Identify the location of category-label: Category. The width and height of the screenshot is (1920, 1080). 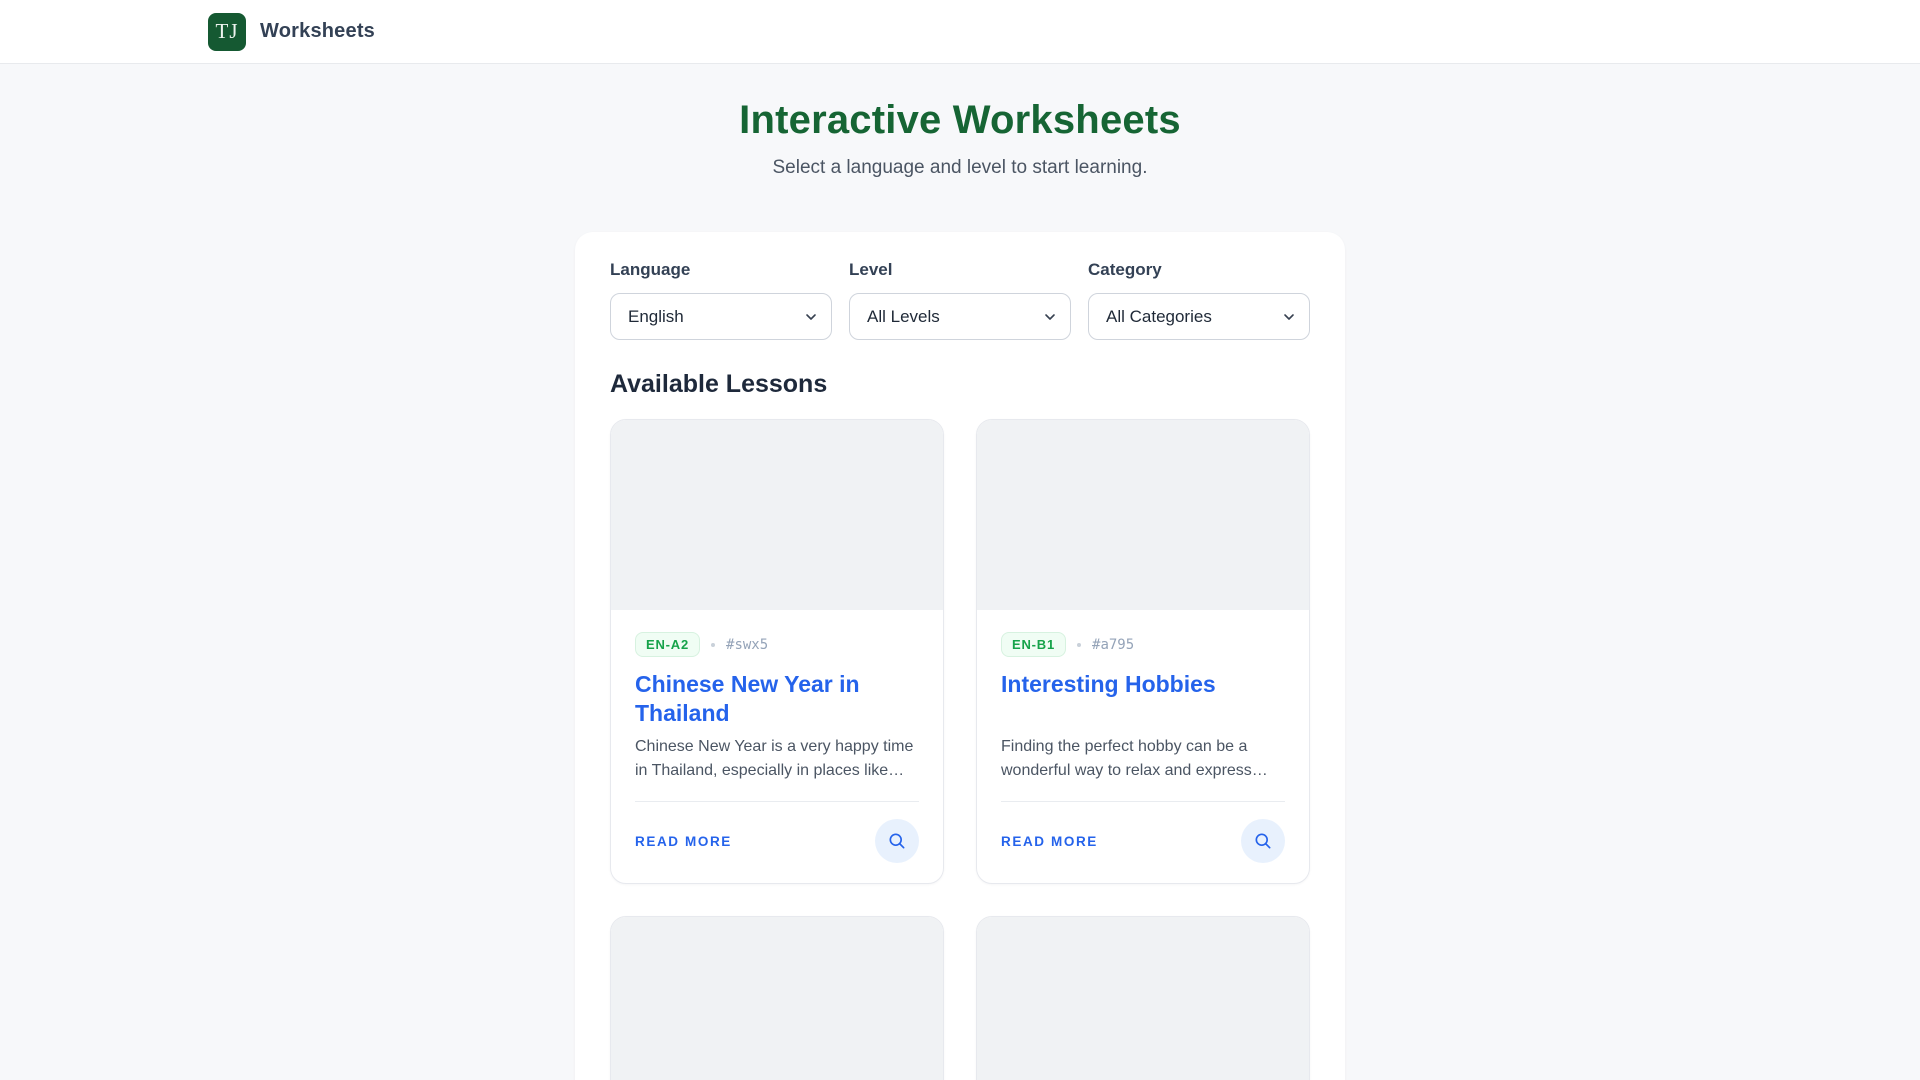
(1125, 269).